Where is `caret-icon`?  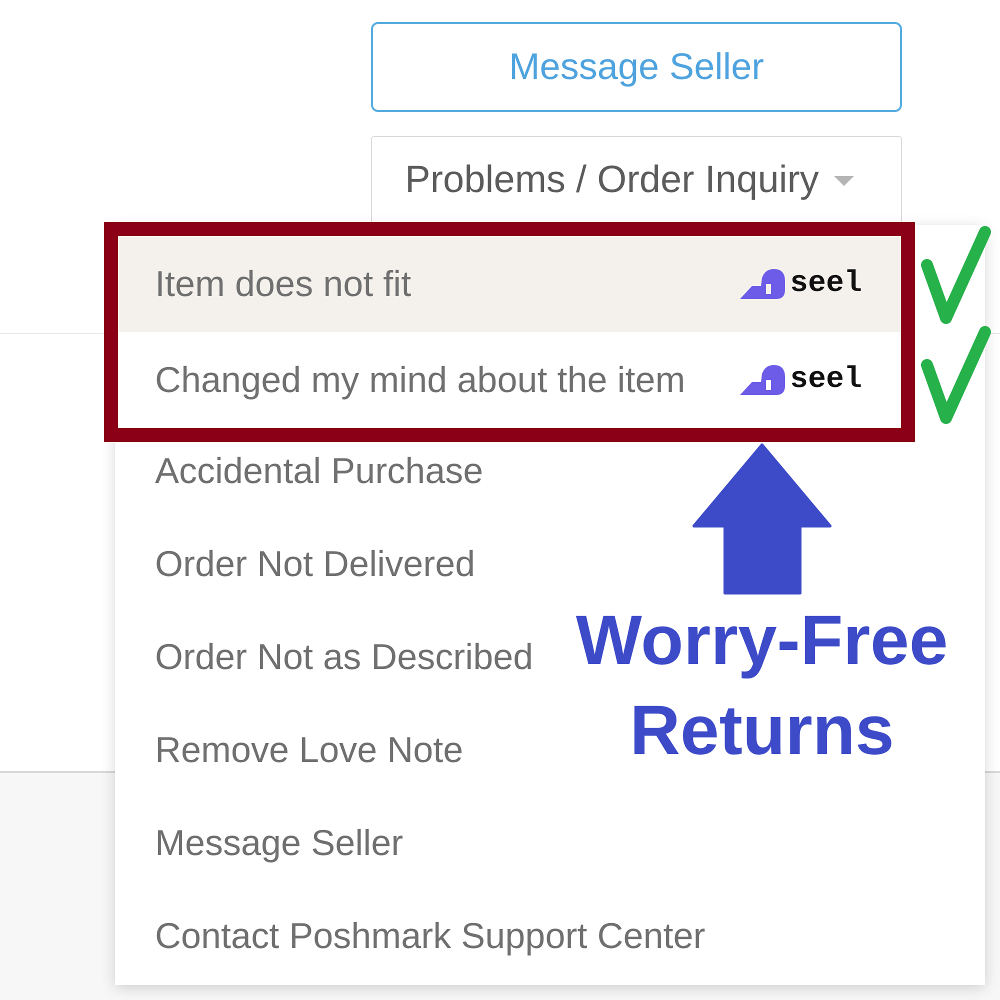 caret-icon is located at coordinates (844, 181).